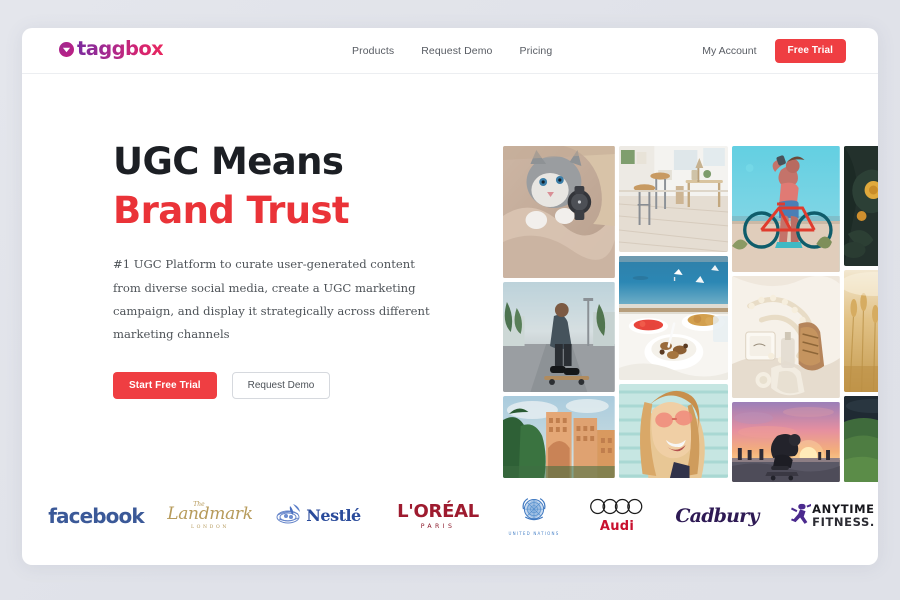 This screenshot has width=900, height=600. I want to click on landmark-name: Landmark, so click(210, 514).